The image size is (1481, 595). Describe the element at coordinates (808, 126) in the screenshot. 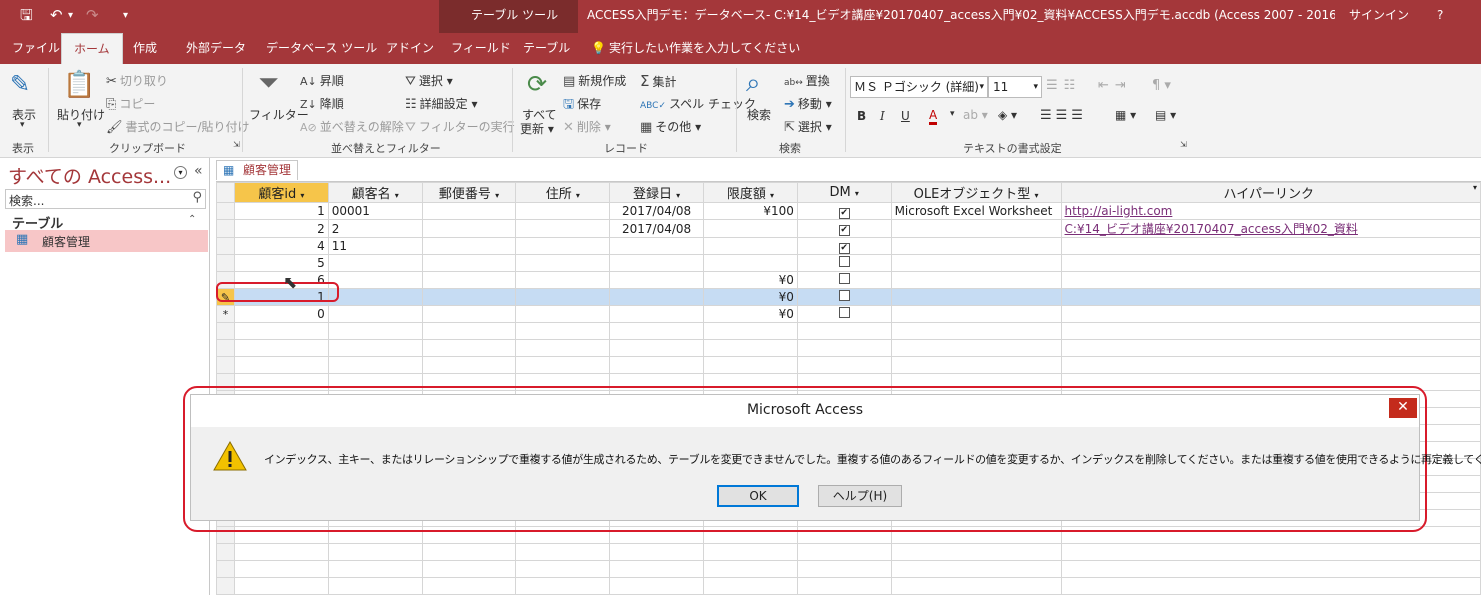

I see `select-button: ⇱ 選択 ▾` at that location.